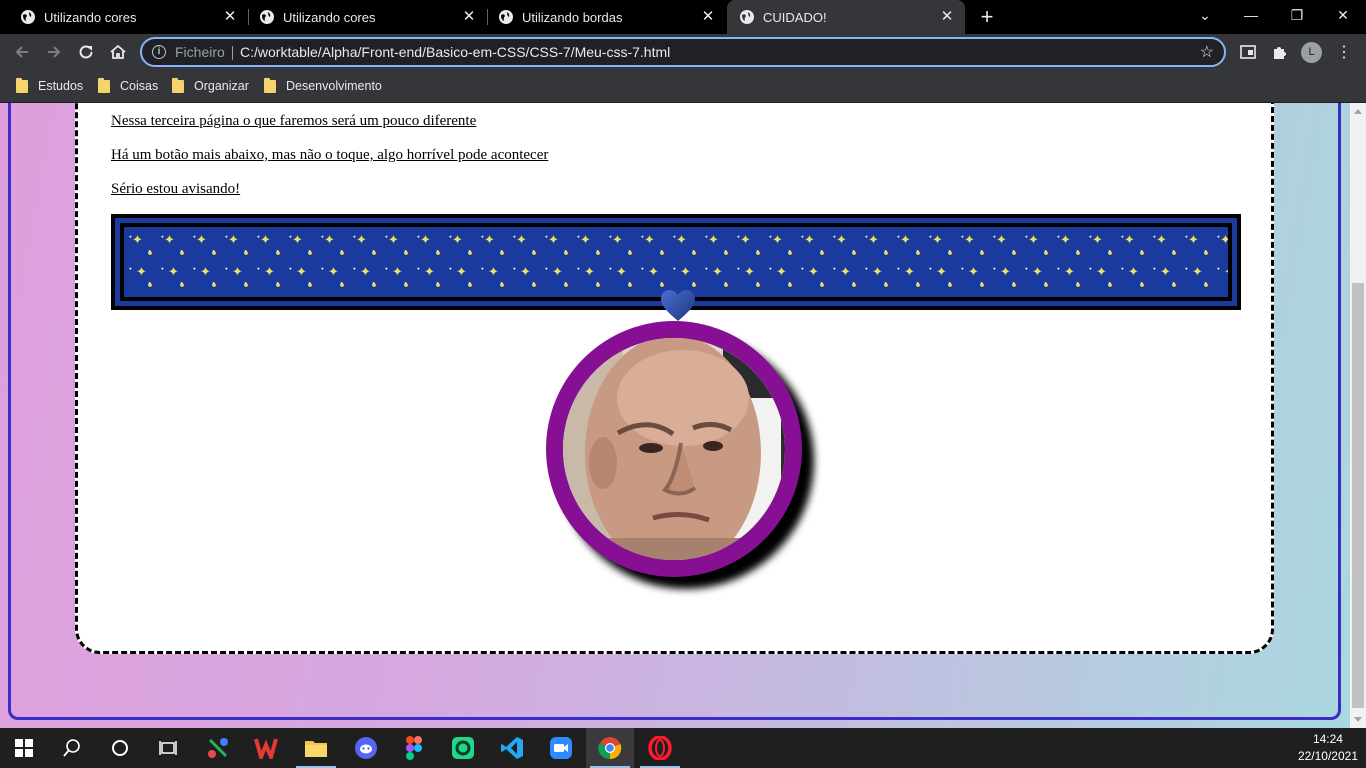  I want to click on face-image, so click(674, 449).